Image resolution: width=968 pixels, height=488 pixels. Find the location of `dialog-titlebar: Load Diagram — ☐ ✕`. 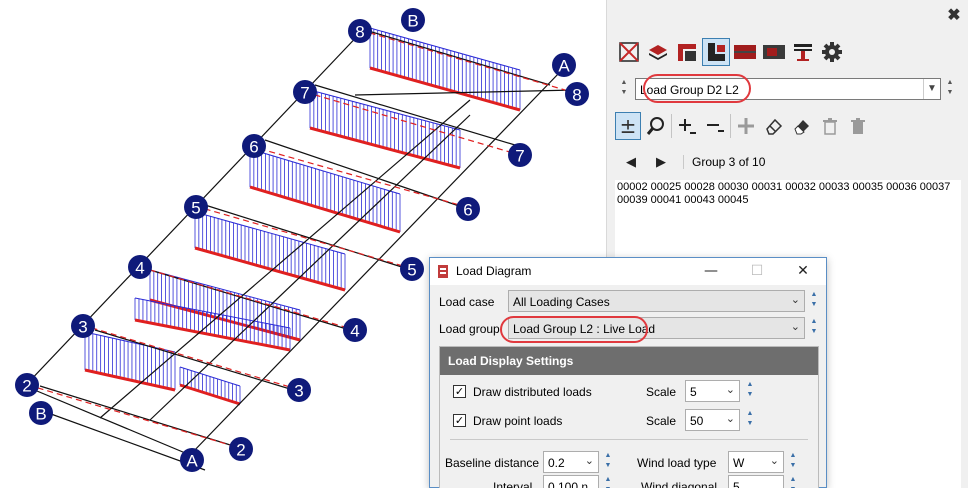

dialog-titlebar: Load Diagram — ☐ ✕ is located at coordinates (628, 271).